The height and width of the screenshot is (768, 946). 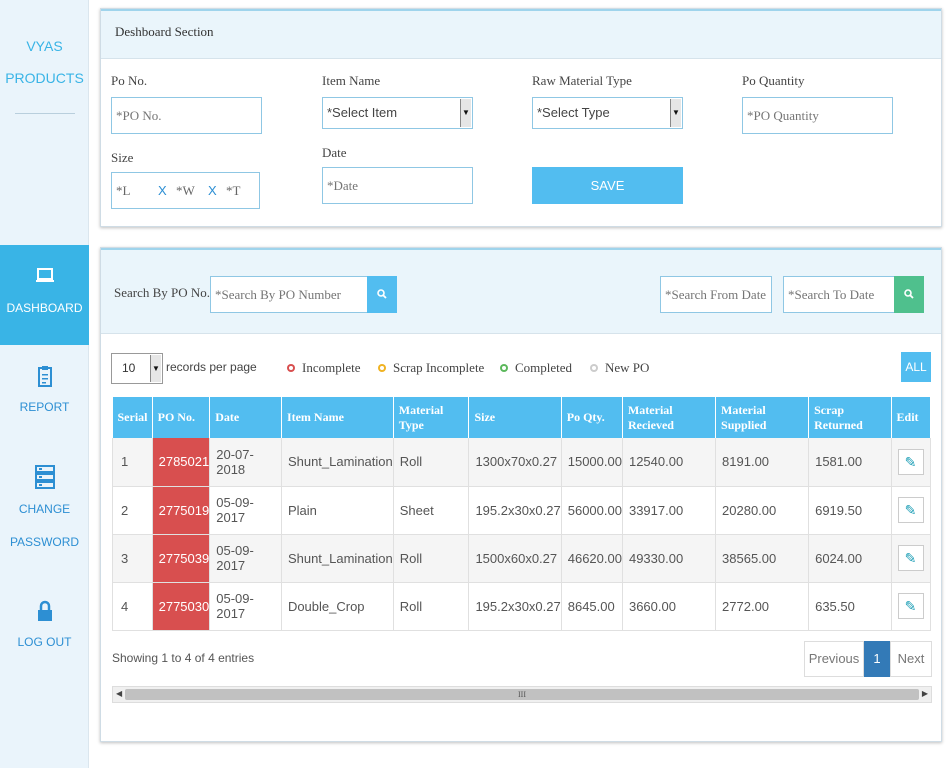 What do you see at coordinates (773, 80) in the screenshot?
I see `po-quantity-label: Po Quantity` at bounding box center [773, 80].